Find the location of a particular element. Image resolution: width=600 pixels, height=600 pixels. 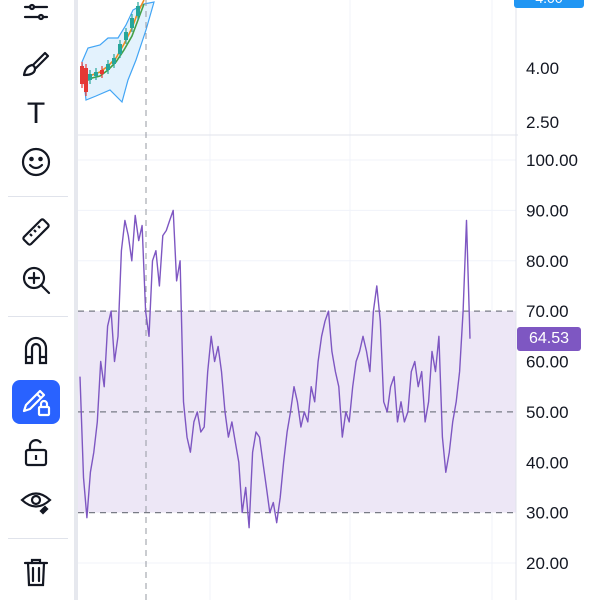

emoji-icon is located at coordinates (36, 162).